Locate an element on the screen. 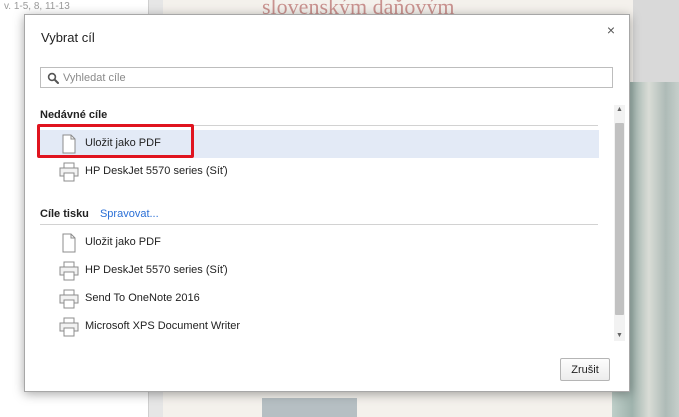 The image size is (679, 417). print-destinations-title: Cíle tisku is located at coordinates (64, 214).